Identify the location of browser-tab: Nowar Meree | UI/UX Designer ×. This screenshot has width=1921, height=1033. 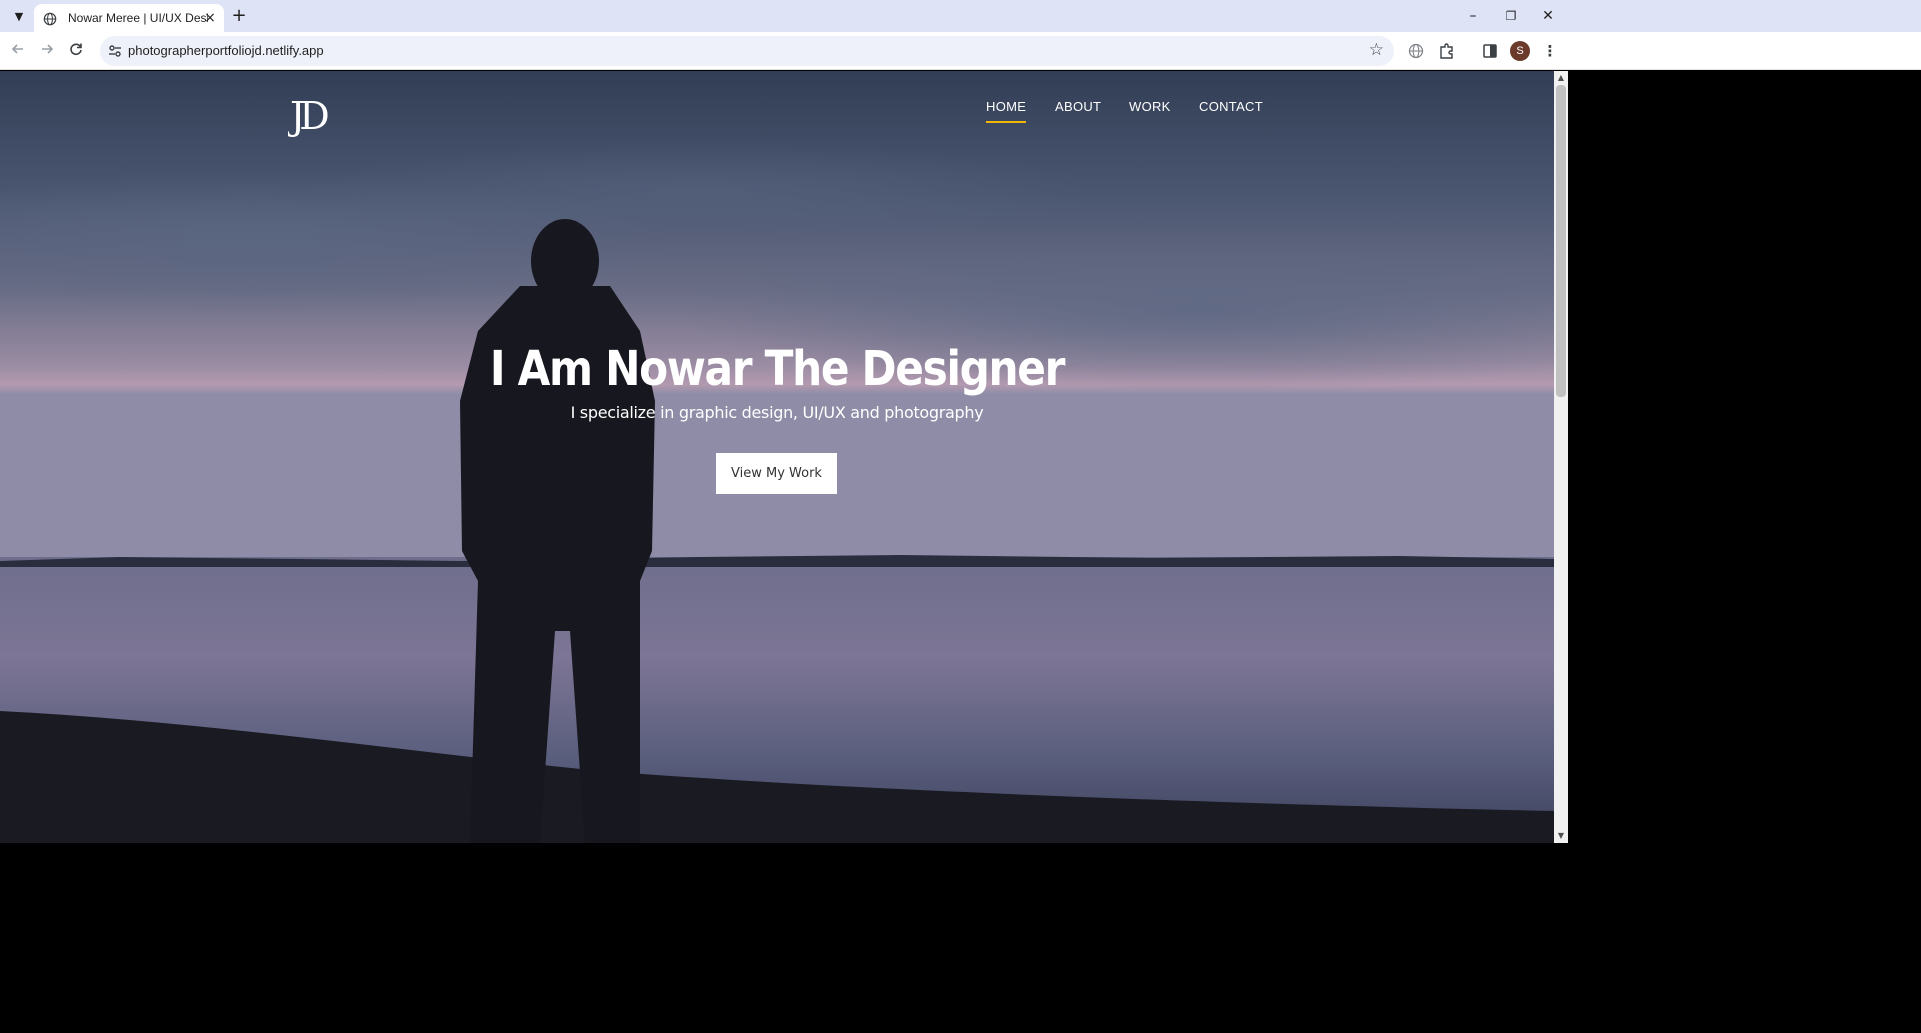
(129, 18).